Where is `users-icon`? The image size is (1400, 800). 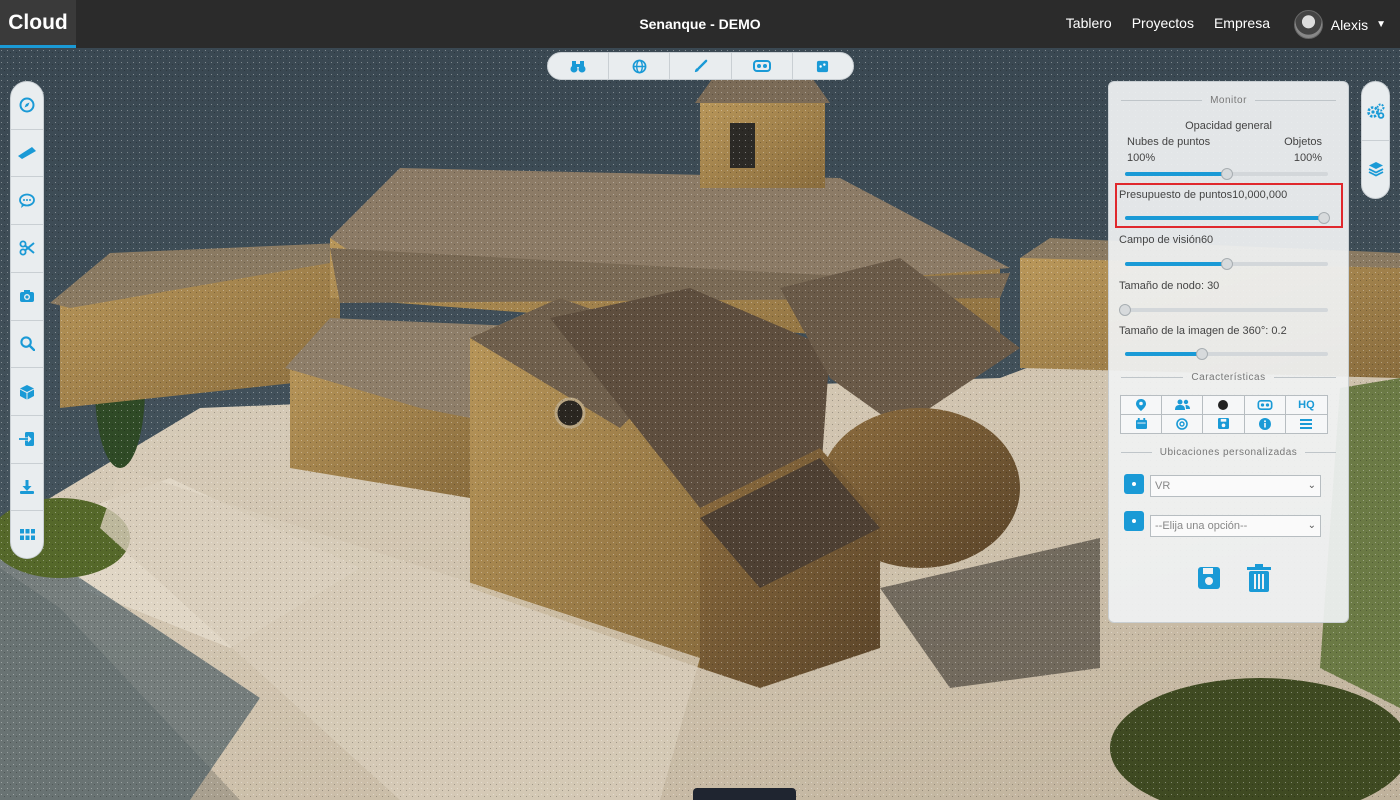 users-icon is located at coordinates (1183, 405).